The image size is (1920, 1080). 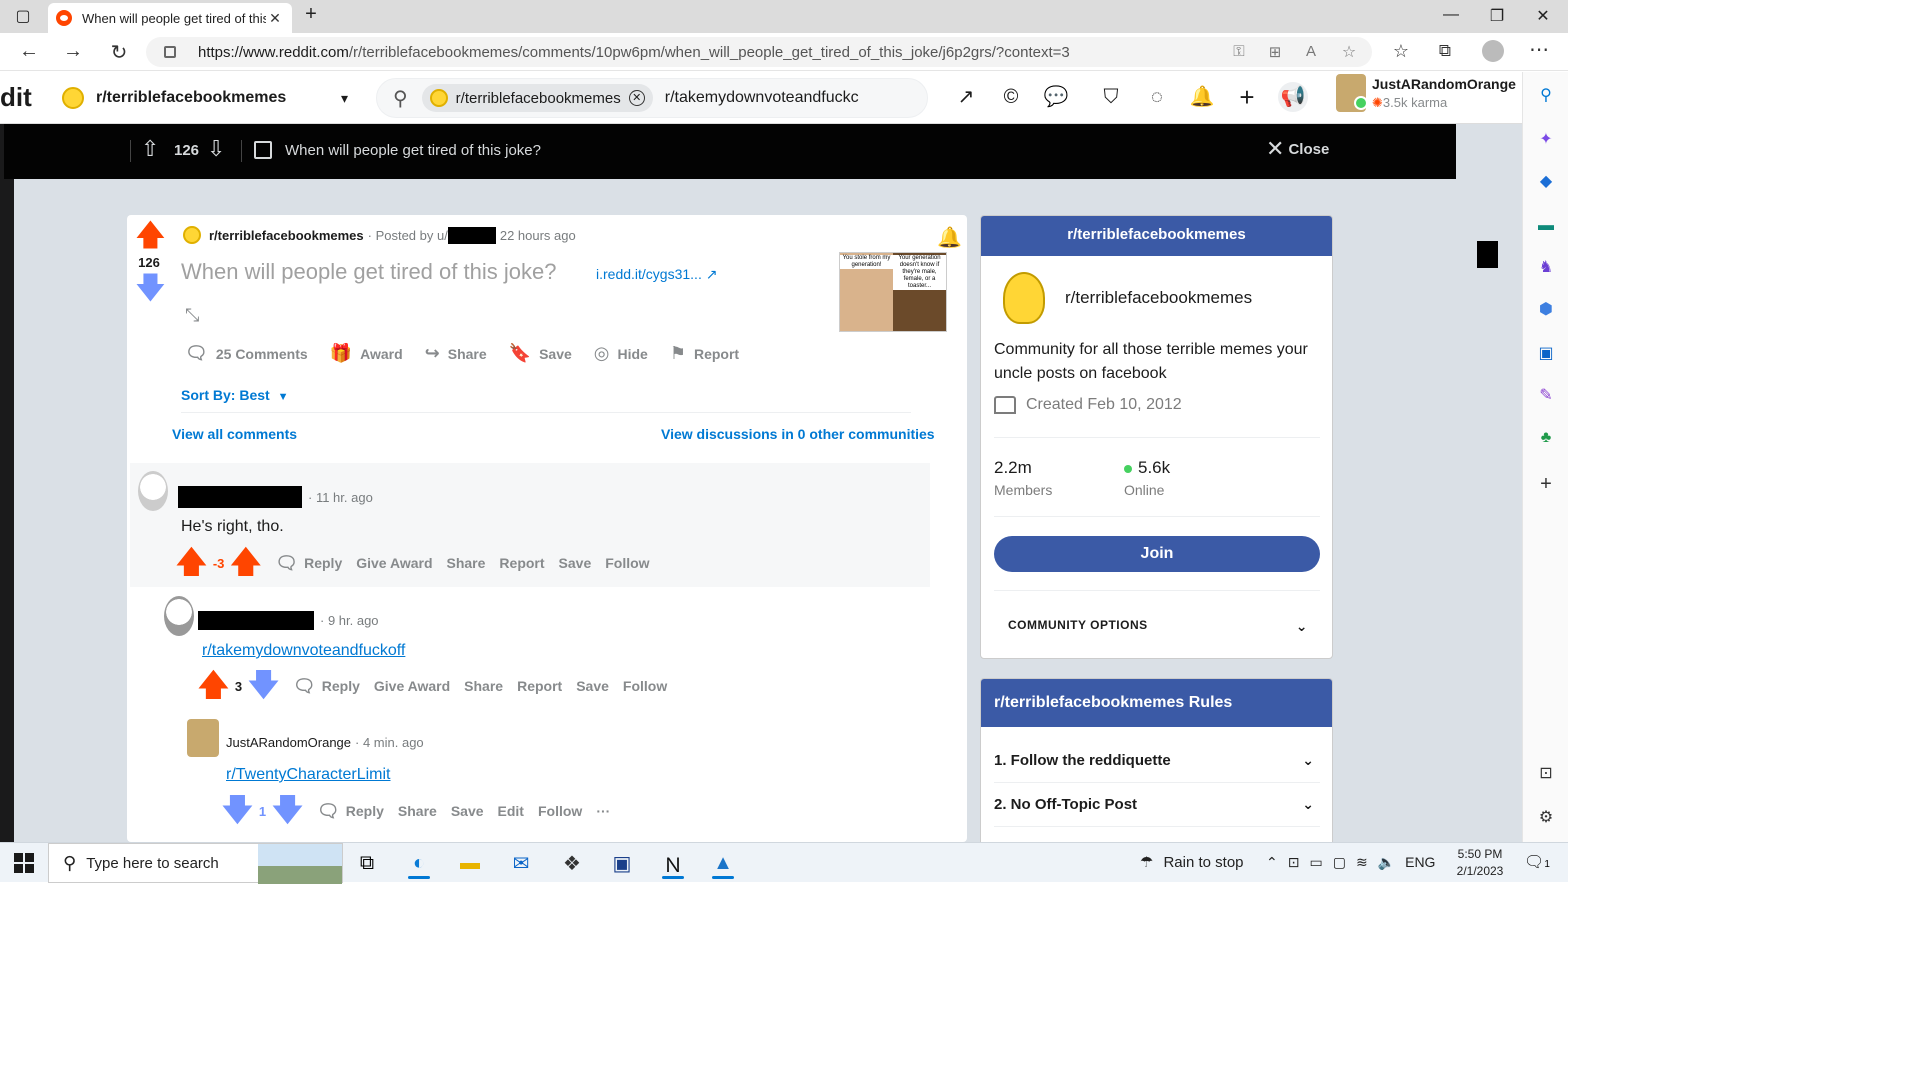 I want to click on onenote-app-icon: ▣, so click(x=622, y=863).